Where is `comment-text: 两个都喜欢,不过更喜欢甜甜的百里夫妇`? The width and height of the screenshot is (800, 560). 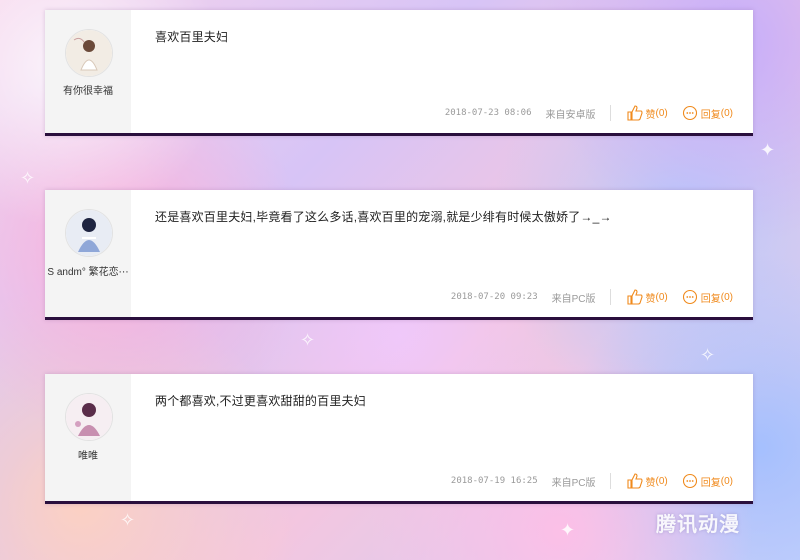
comment-text: 两个都喜欢,不过更喜欢甜甜的百里夫妇 is located at coordinates (260, 401).